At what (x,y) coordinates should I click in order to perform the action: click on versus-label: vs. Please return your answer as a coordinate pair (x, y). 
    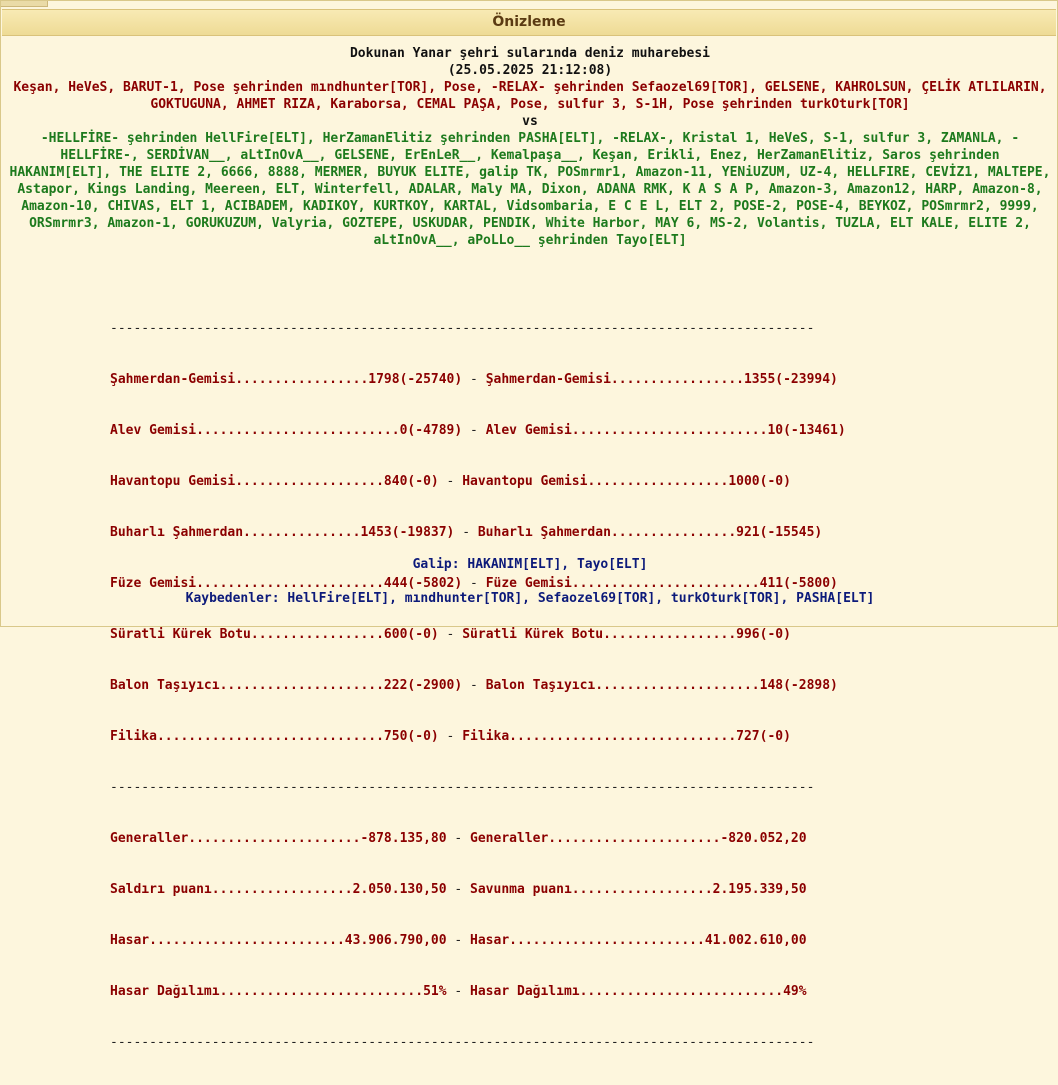
    Looking at the image, I should click on (530, 121).